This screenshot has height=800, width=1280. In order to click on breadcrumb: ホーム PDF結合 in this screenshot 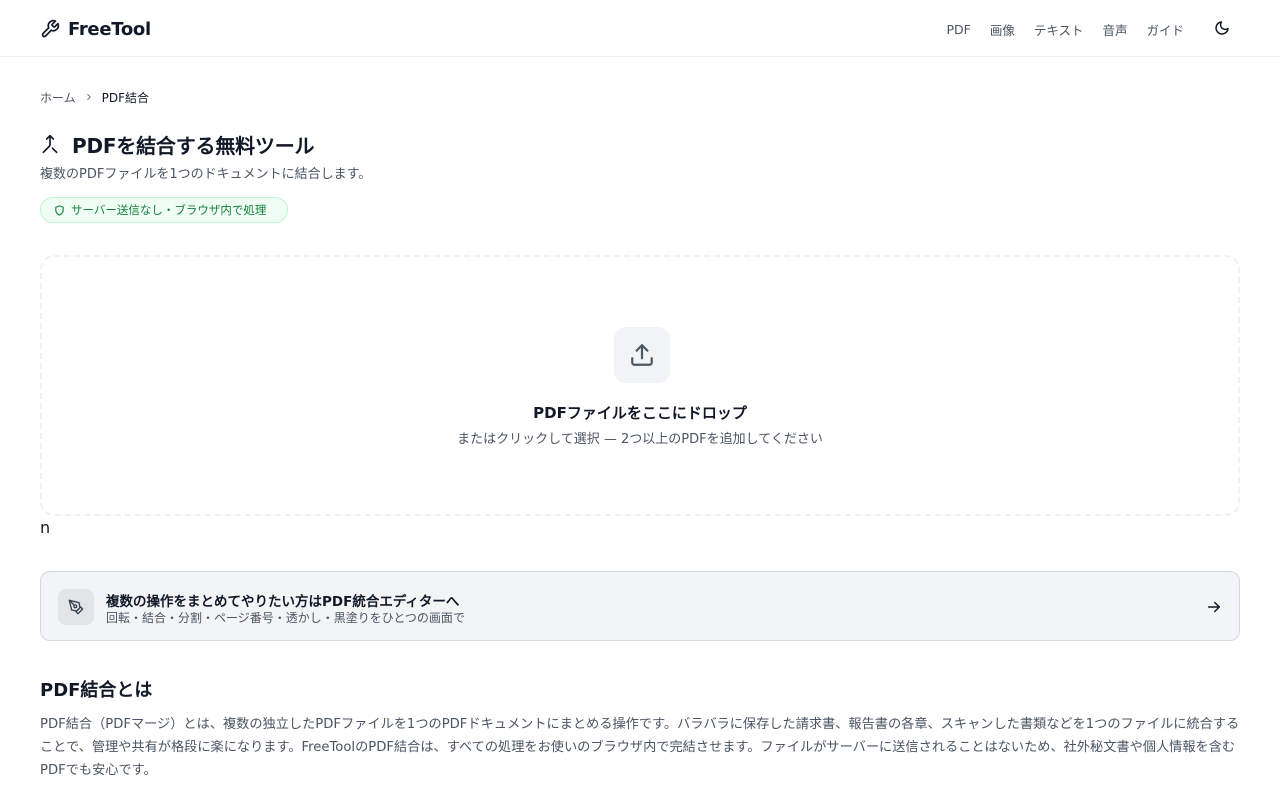, I will do `click(94, 97)`.